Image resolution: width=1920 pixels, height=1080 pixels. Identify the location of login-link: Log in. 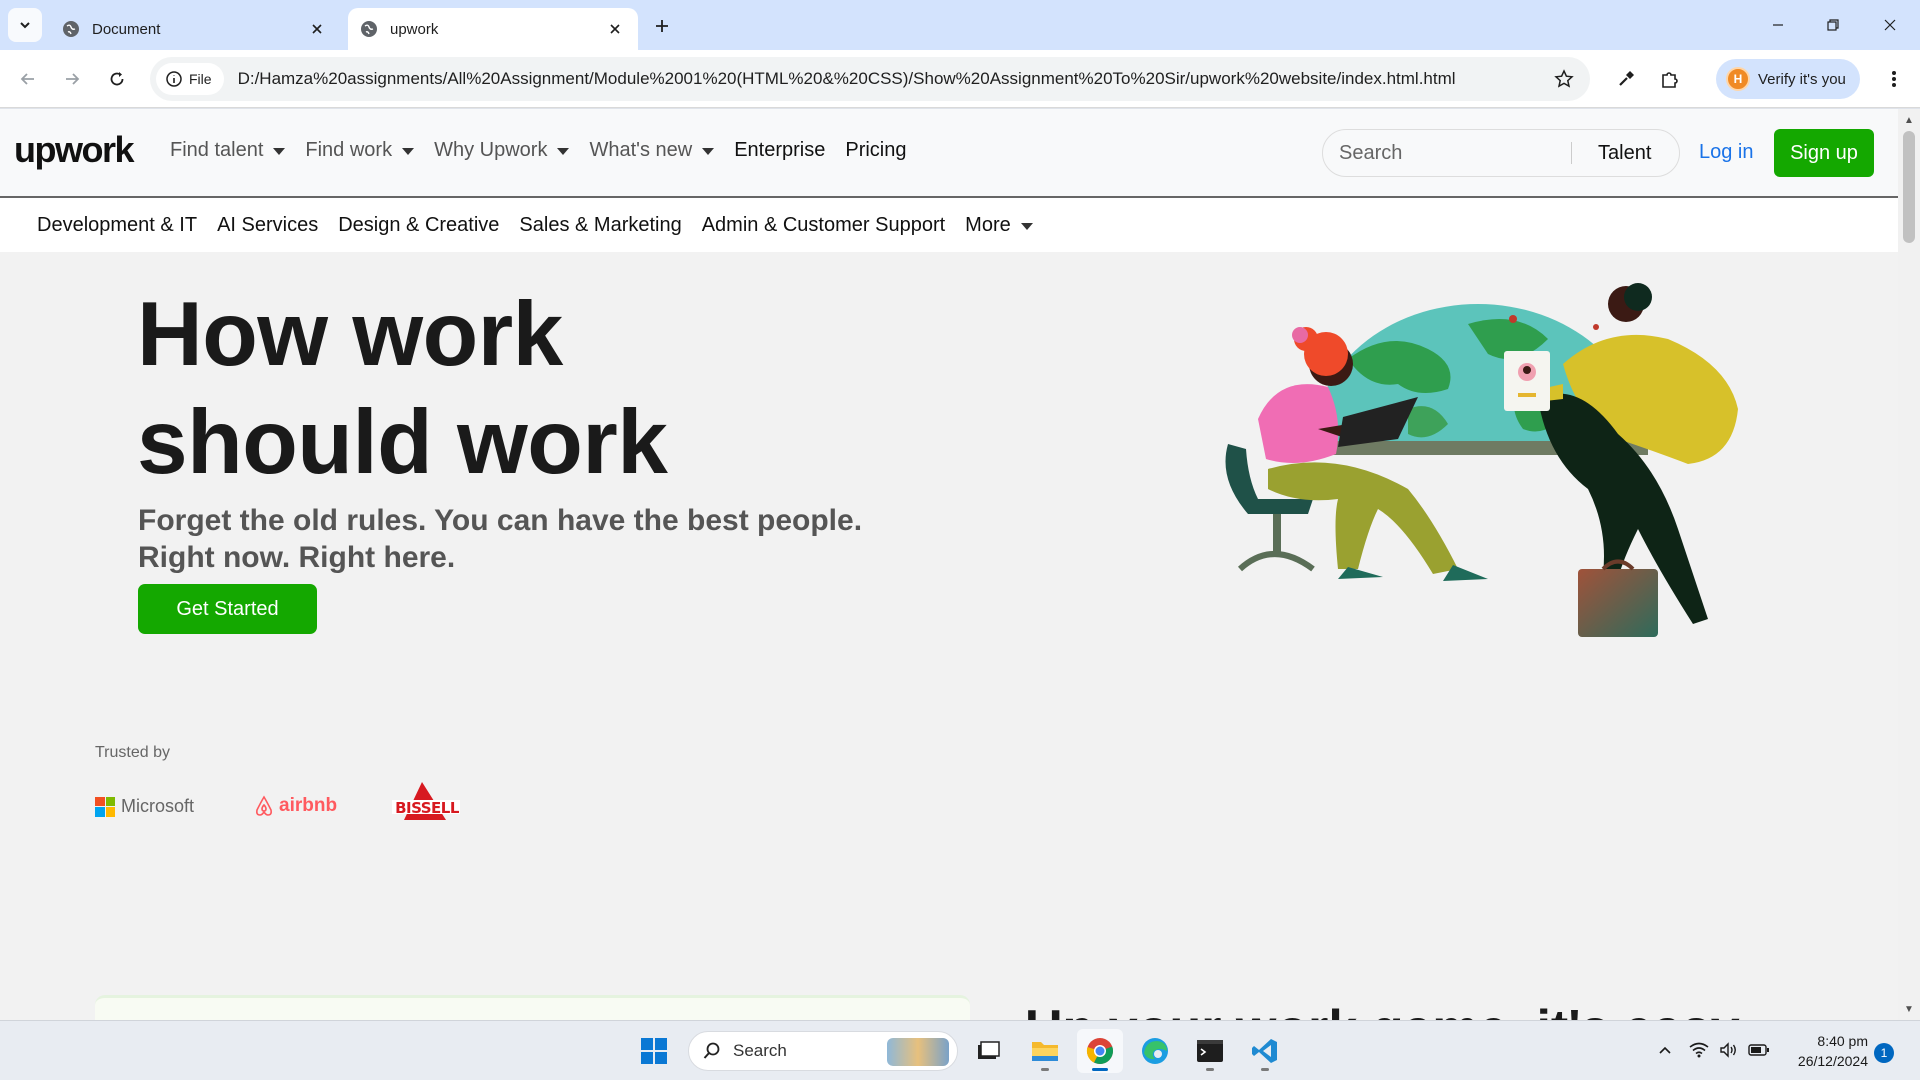
(1726, 152).